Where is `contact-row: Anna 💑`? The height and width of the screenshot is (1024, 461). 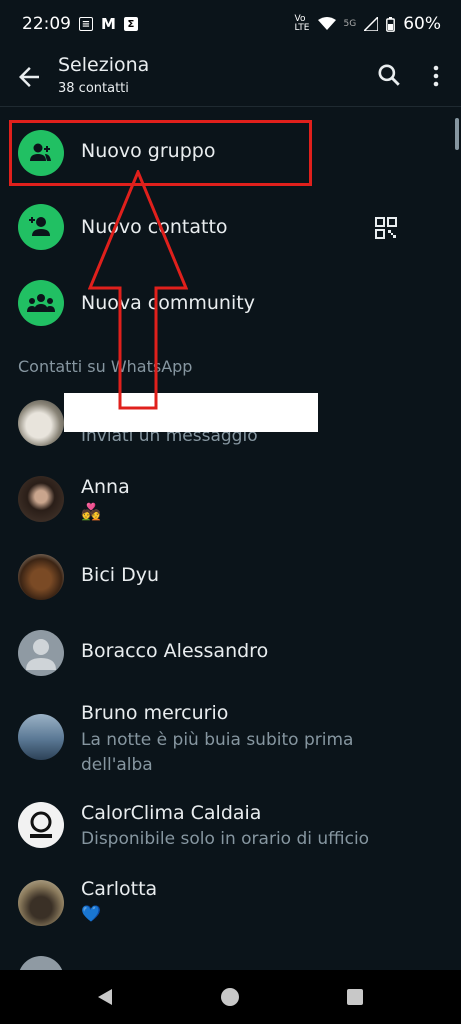 contact-row: Anna 💑 is located at coordinates (227, 500).